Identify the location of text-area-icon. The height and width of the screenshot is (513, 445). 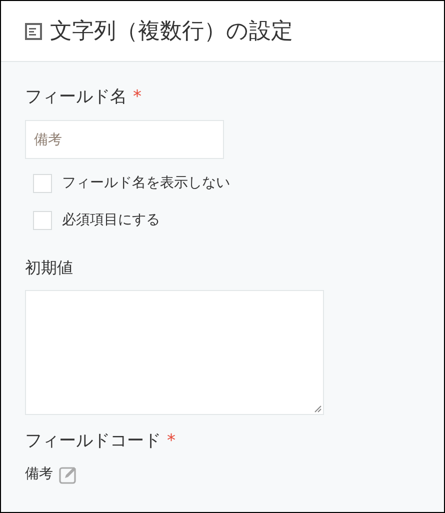
(33, 31).